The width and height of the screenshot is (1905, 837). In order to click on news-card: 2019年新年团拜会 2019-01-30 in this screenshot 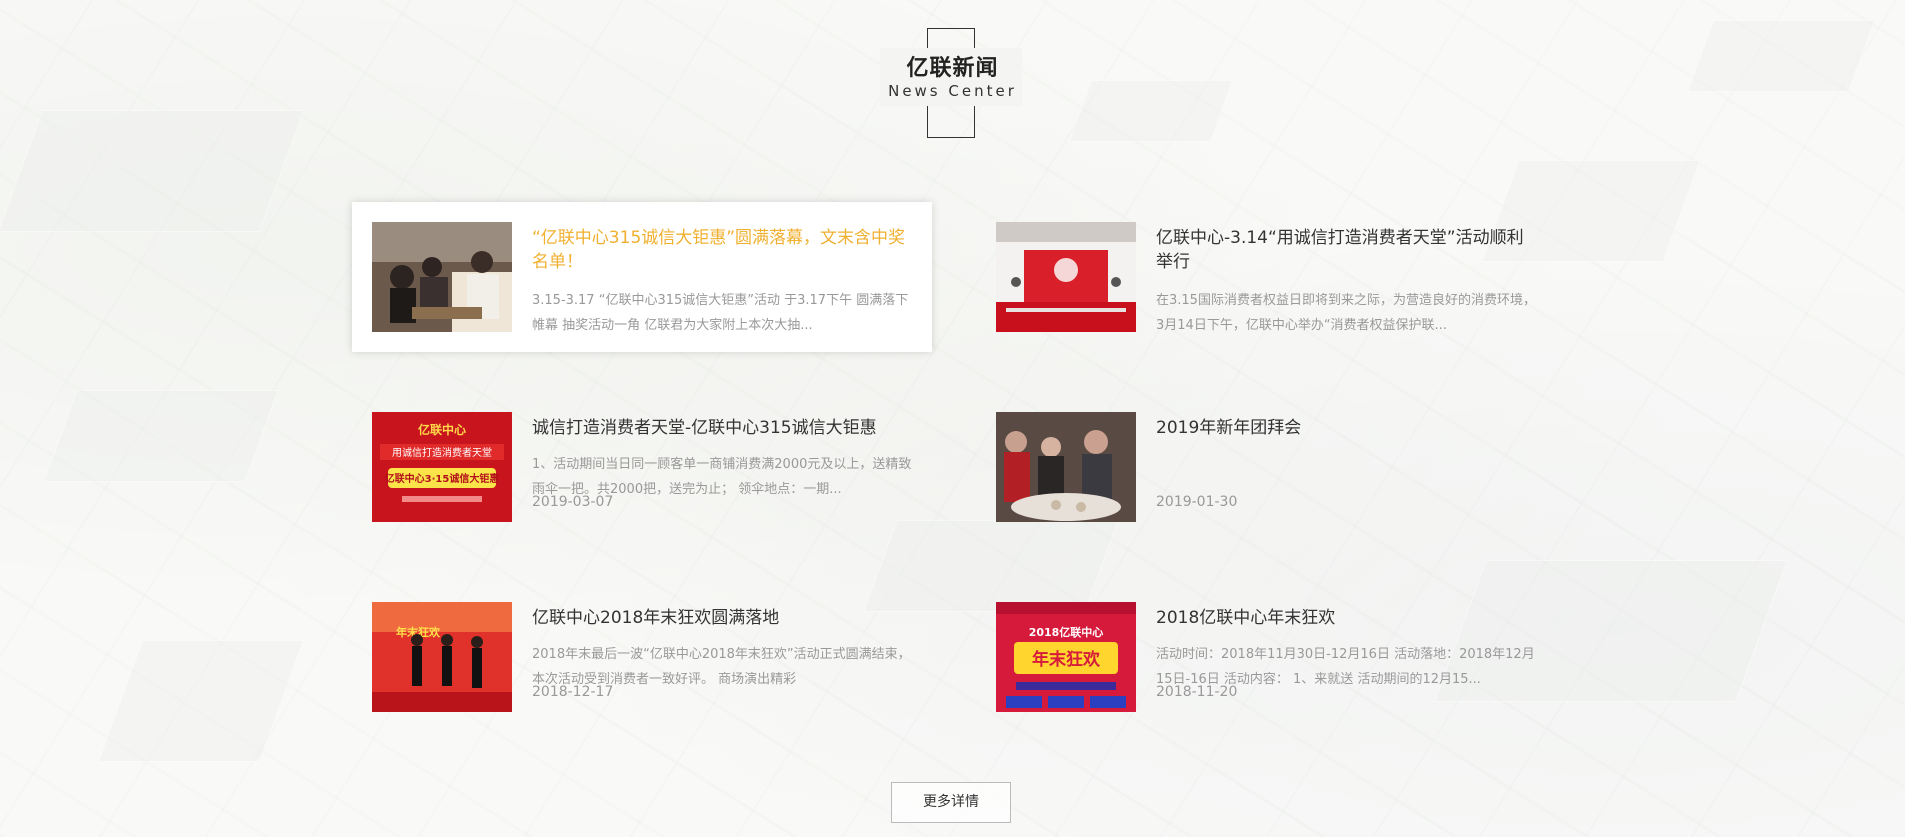, I will do `click(1266, 467)`.